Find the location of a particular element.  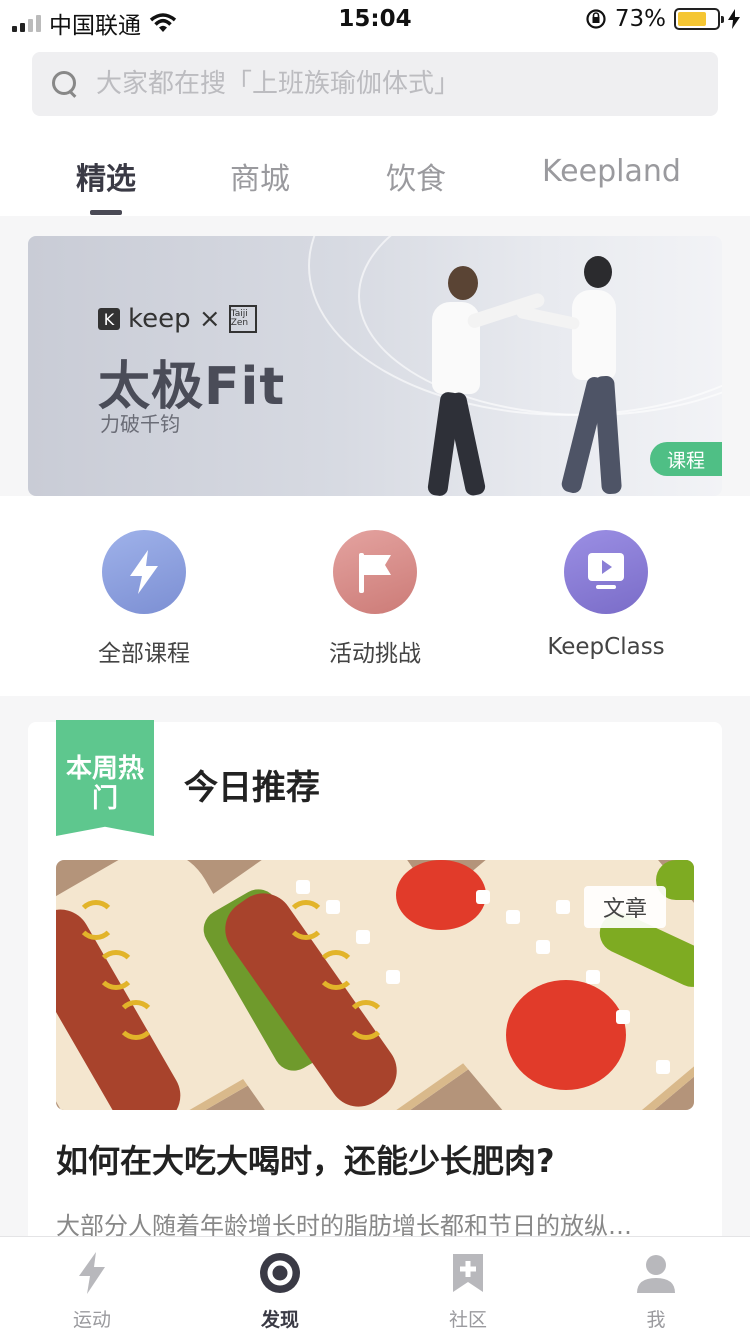

tab-featured: 精选 is located at coordinates (106, 176).